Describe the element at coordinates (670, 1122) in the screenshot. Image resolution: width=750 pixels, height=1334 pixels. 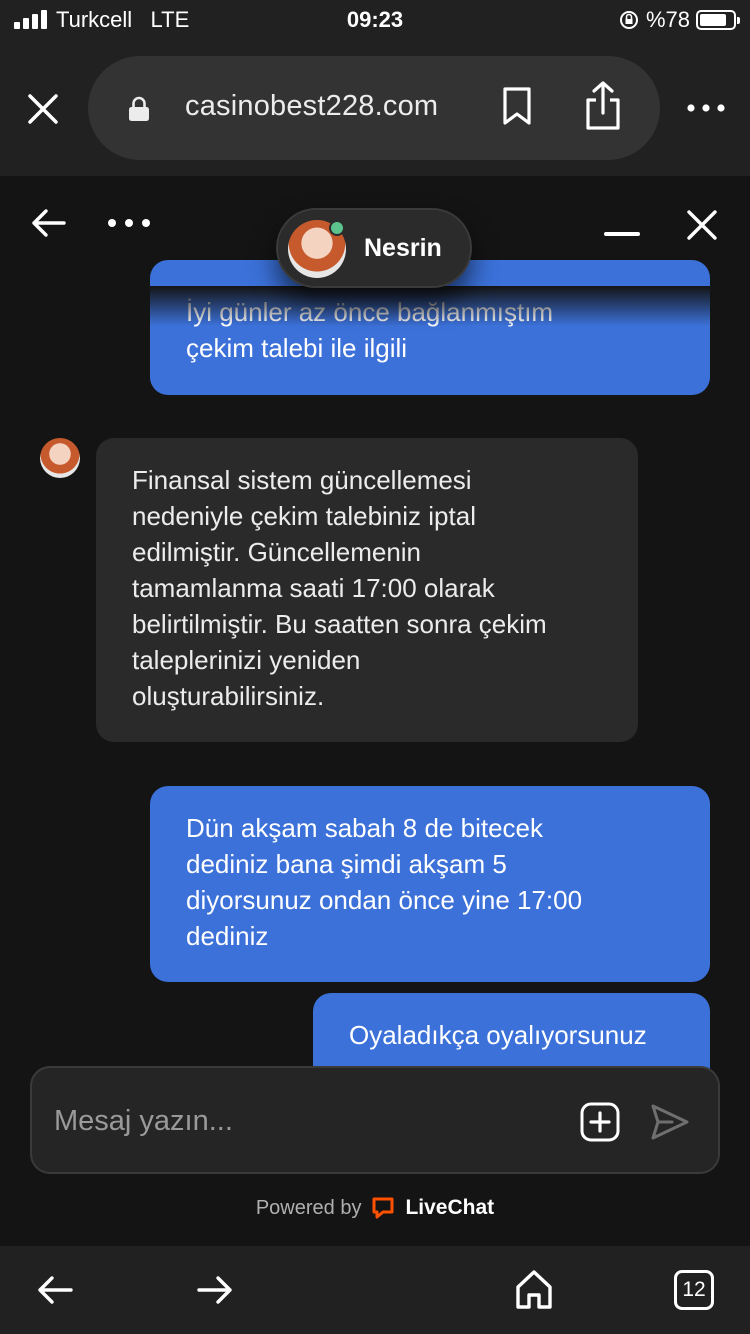
I see `send-icon` at that location.